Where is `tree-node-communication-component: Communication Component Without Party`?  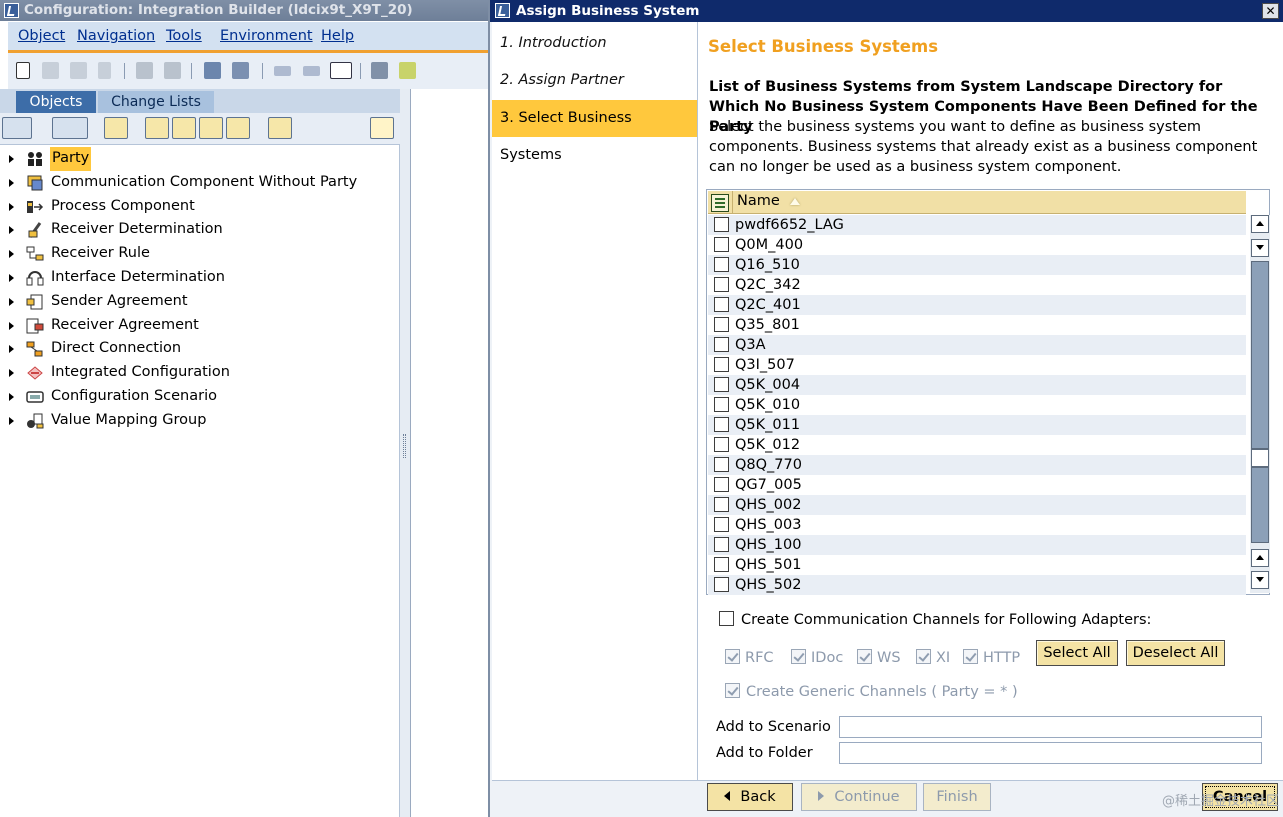 tree-node-communication-component: Communication Component Without Party is located at coordinates (200, 183).